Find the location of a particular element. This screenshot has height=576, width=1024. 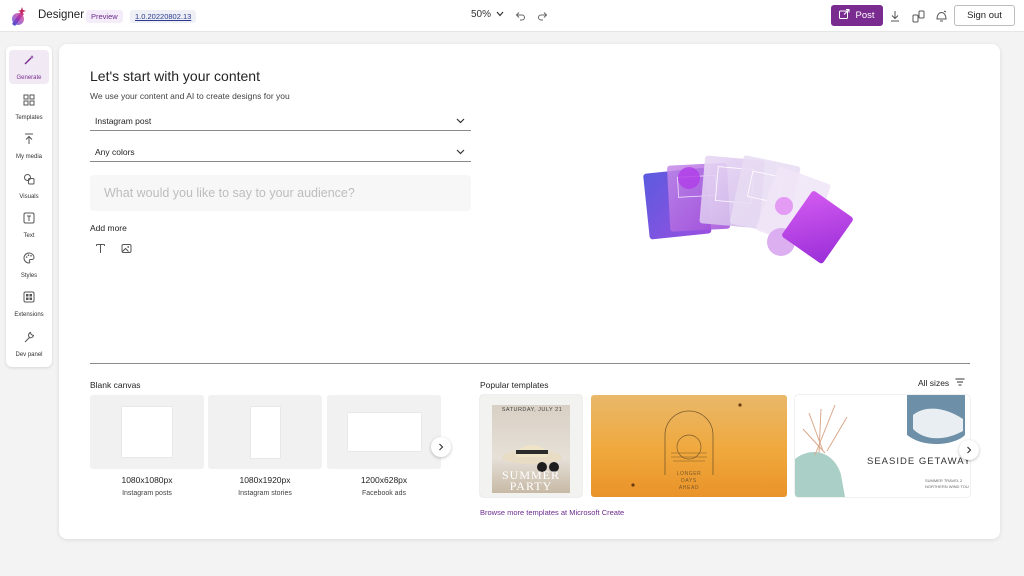

post-button: Post is located at coordinates (857, 15).